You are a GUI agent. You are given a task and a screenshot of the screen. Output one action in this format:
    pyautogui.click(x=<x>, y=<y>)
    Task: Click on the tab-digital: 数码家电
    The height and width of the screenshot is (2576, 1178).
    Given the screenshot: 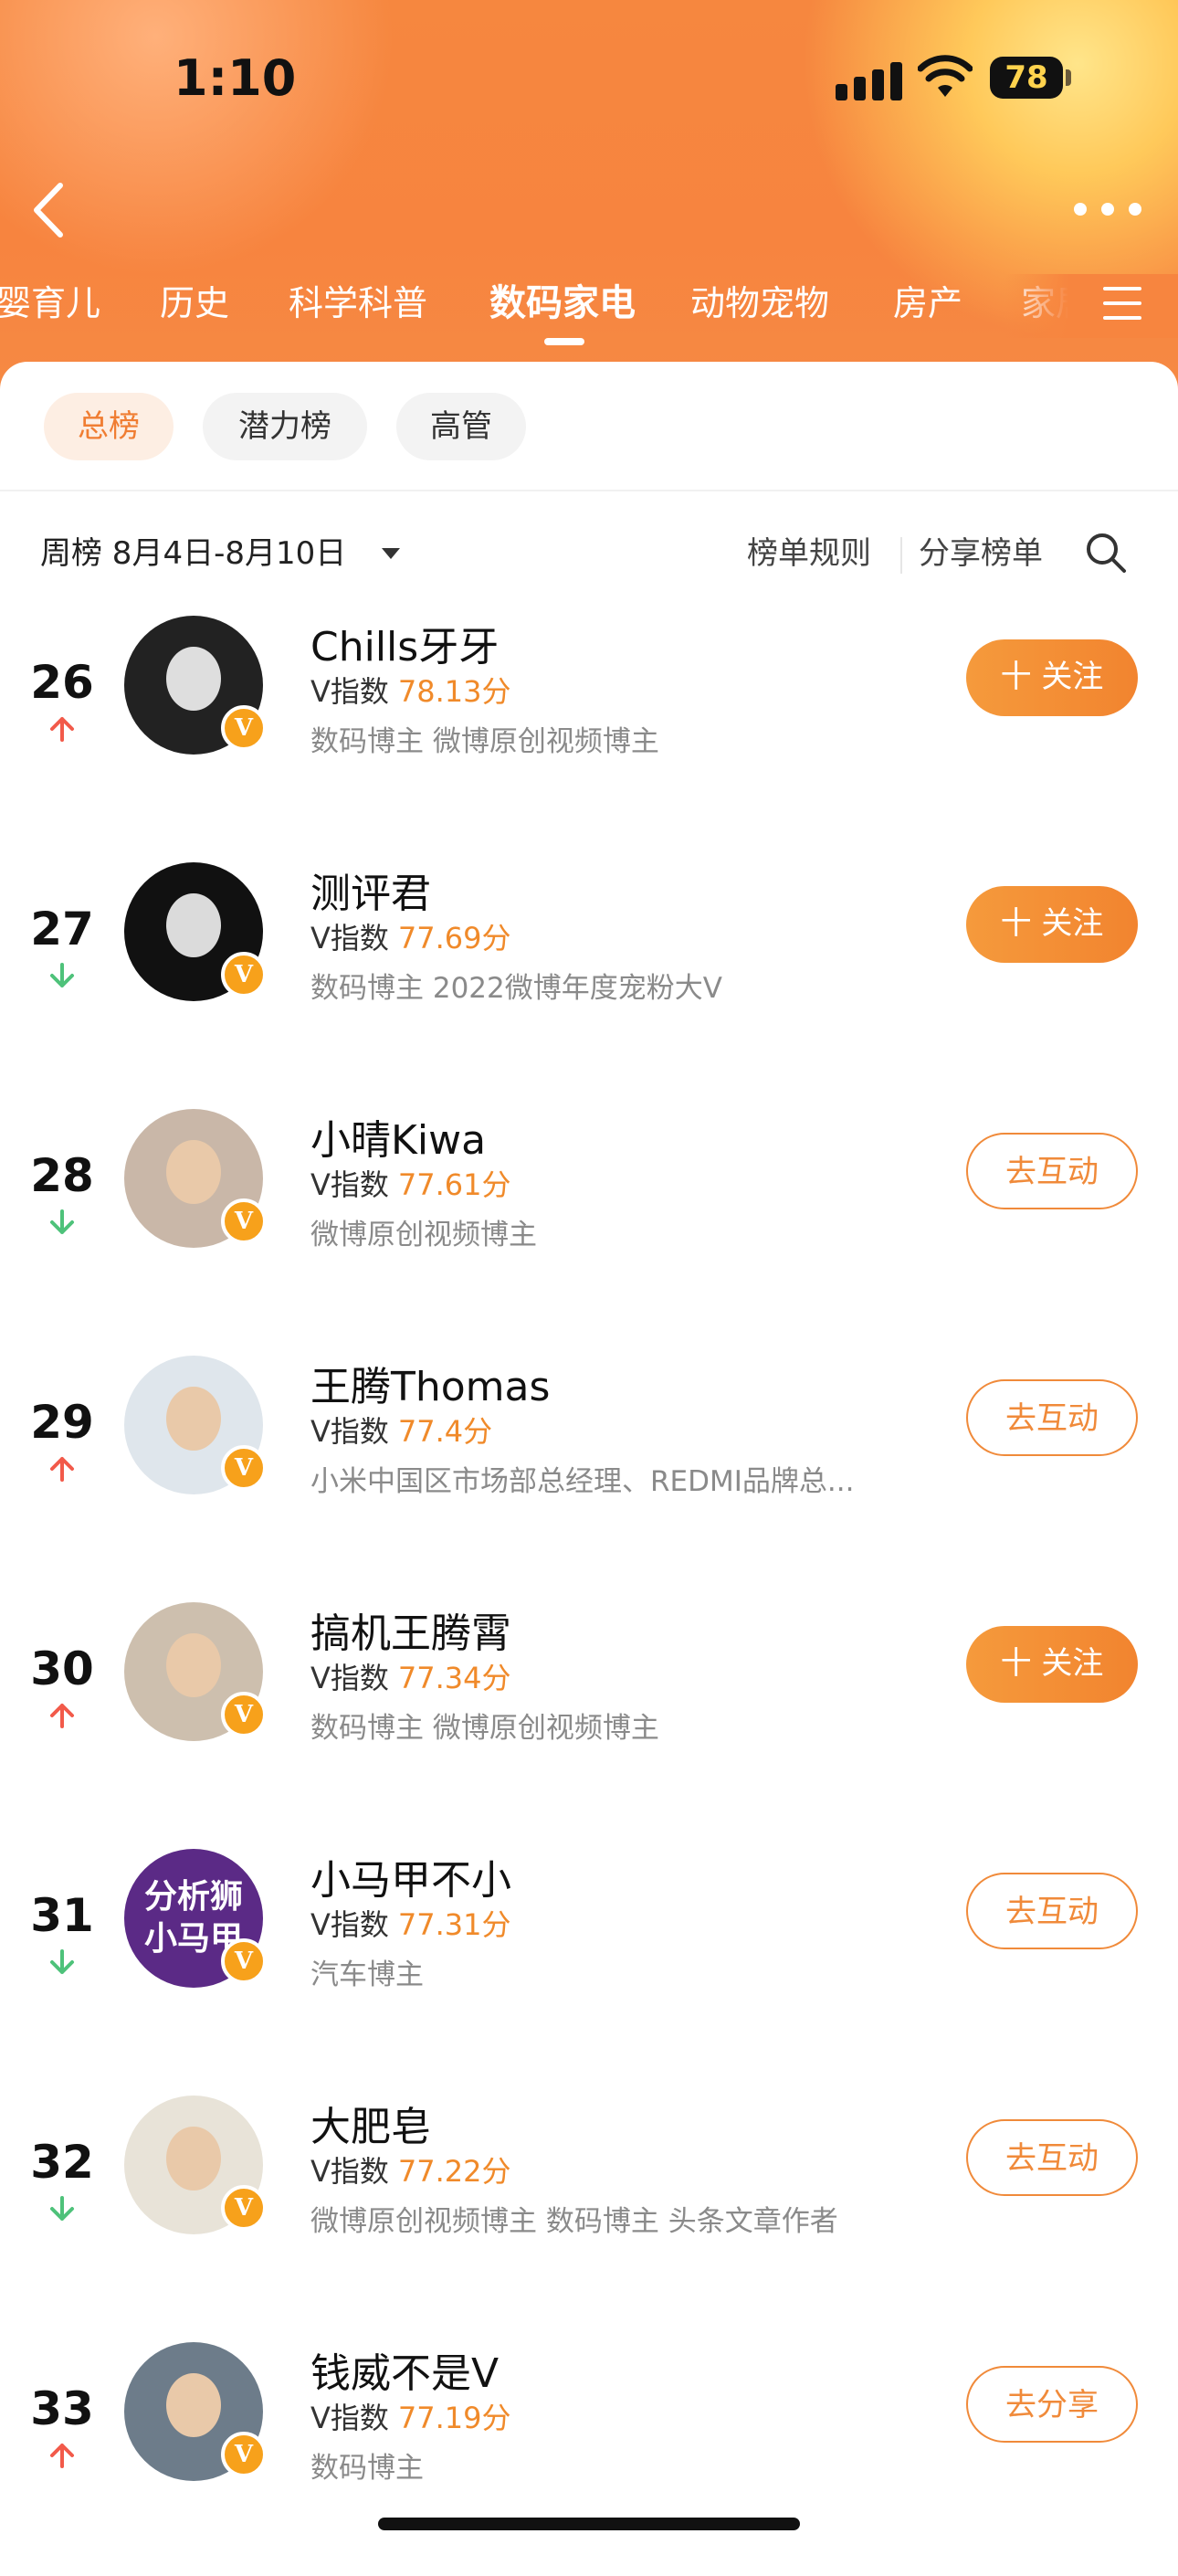 What is the action you would take?
    pyautogui.click(x=562, y=303)
    